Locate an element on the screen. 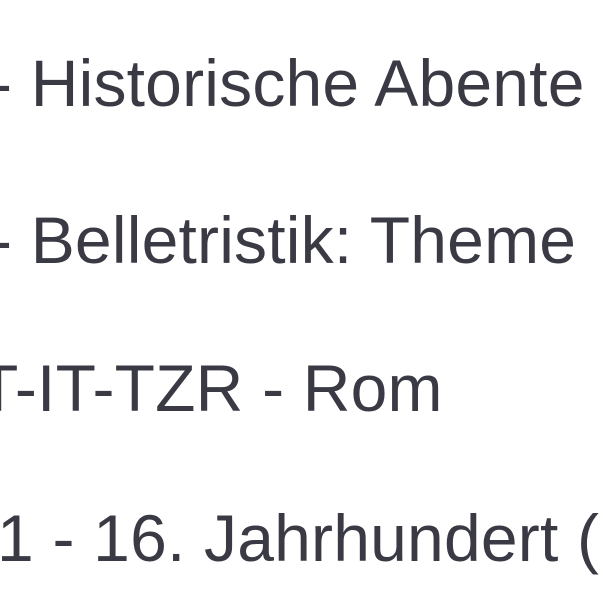 The height and width of the screenshot is (609, 609). list-item-label: 1 - 16. Jahrhundert ( is located at coordinates (300, 538).